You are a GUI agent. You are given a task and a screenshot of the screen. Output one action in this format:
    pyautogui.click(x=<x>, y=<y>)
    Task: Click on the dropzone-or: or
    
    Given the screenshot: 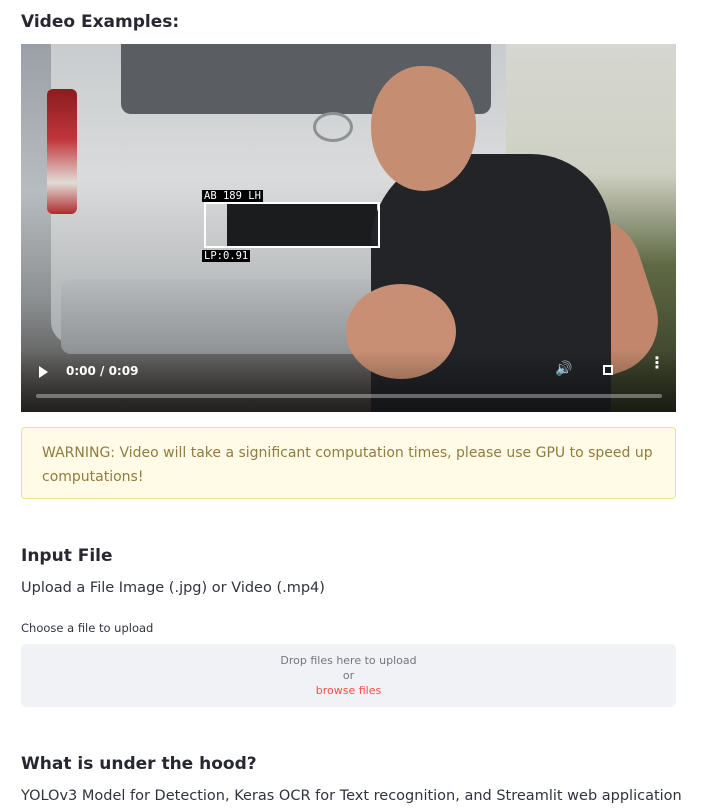 What is the action you would take?
    pyautogui.click(x=348, y=675)
    